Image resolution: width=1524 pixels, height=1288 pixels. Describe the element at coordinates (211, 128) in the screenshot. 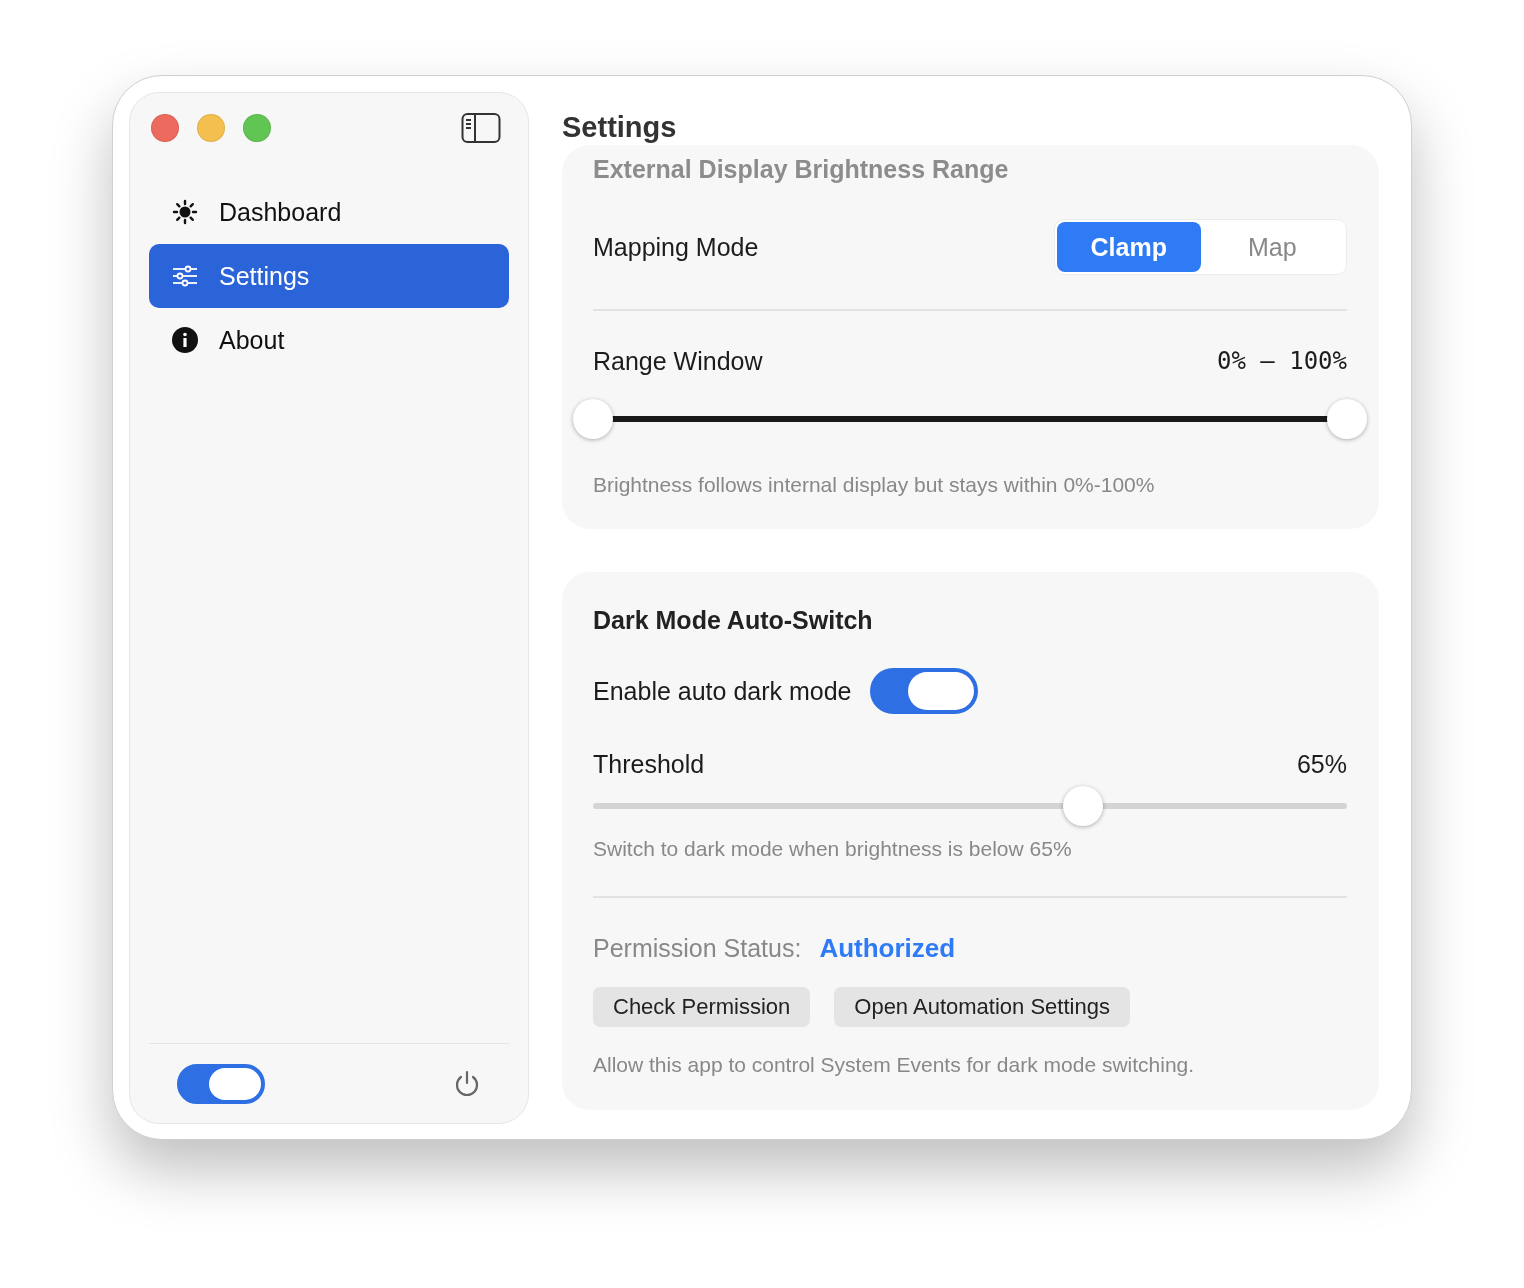

I see `minimize-button` at that location.